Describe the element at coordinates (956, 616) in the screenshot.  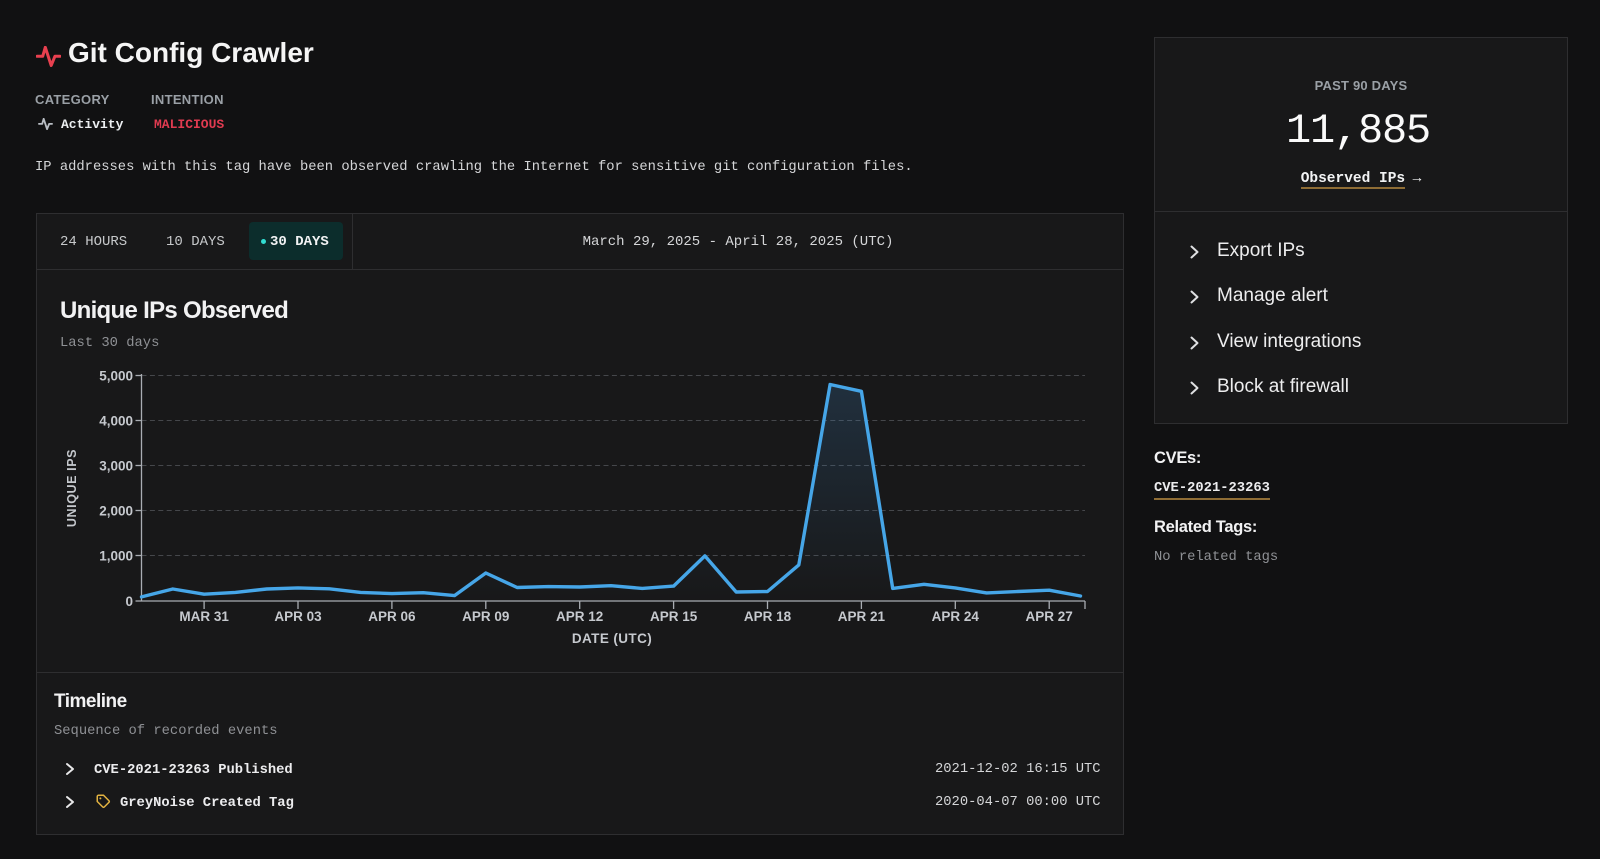
I see `svg-text: APR 24` at that location.